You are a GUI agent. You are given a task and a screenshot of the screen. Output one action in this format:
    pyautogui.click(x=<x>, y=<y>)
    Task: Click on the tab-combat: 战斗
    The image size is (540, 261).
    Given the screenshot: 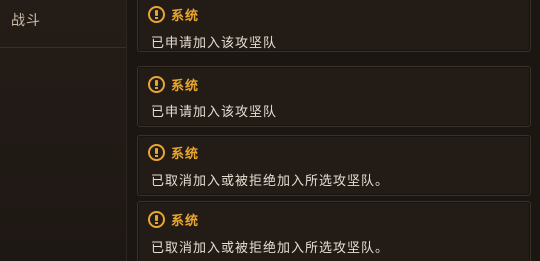 What is the action you would take?
    pyautogui.click(x=63, y=24)
    